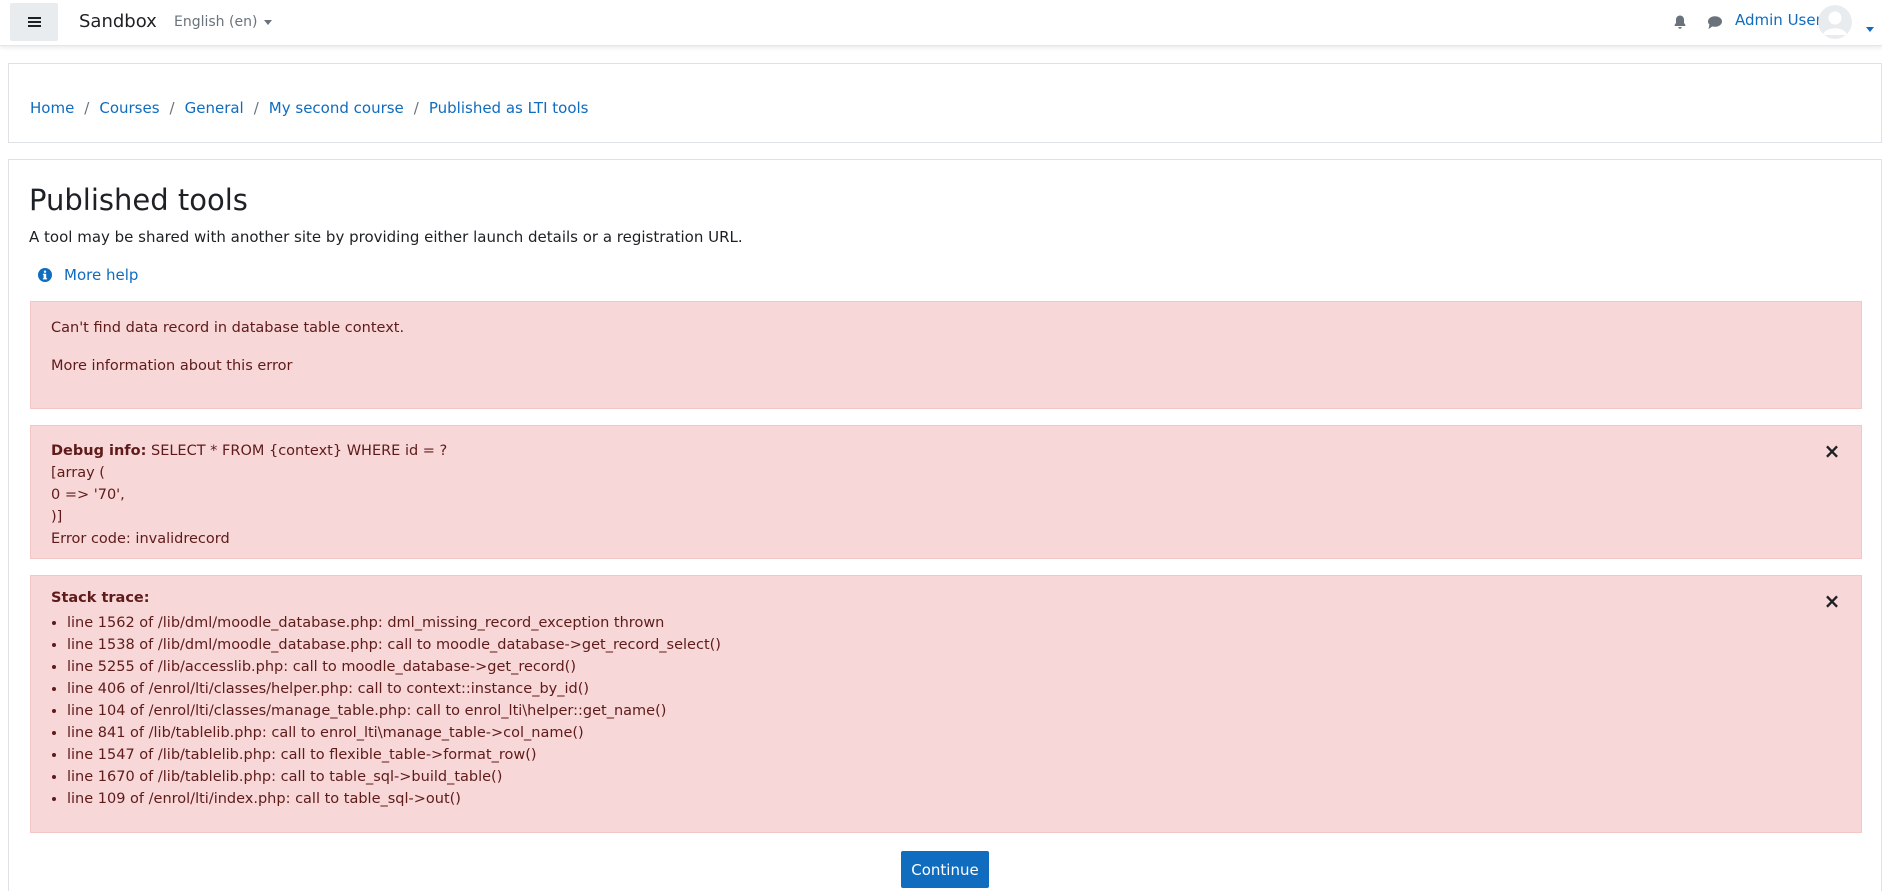  I want to click on avatar-icon, so click(1835, 22).